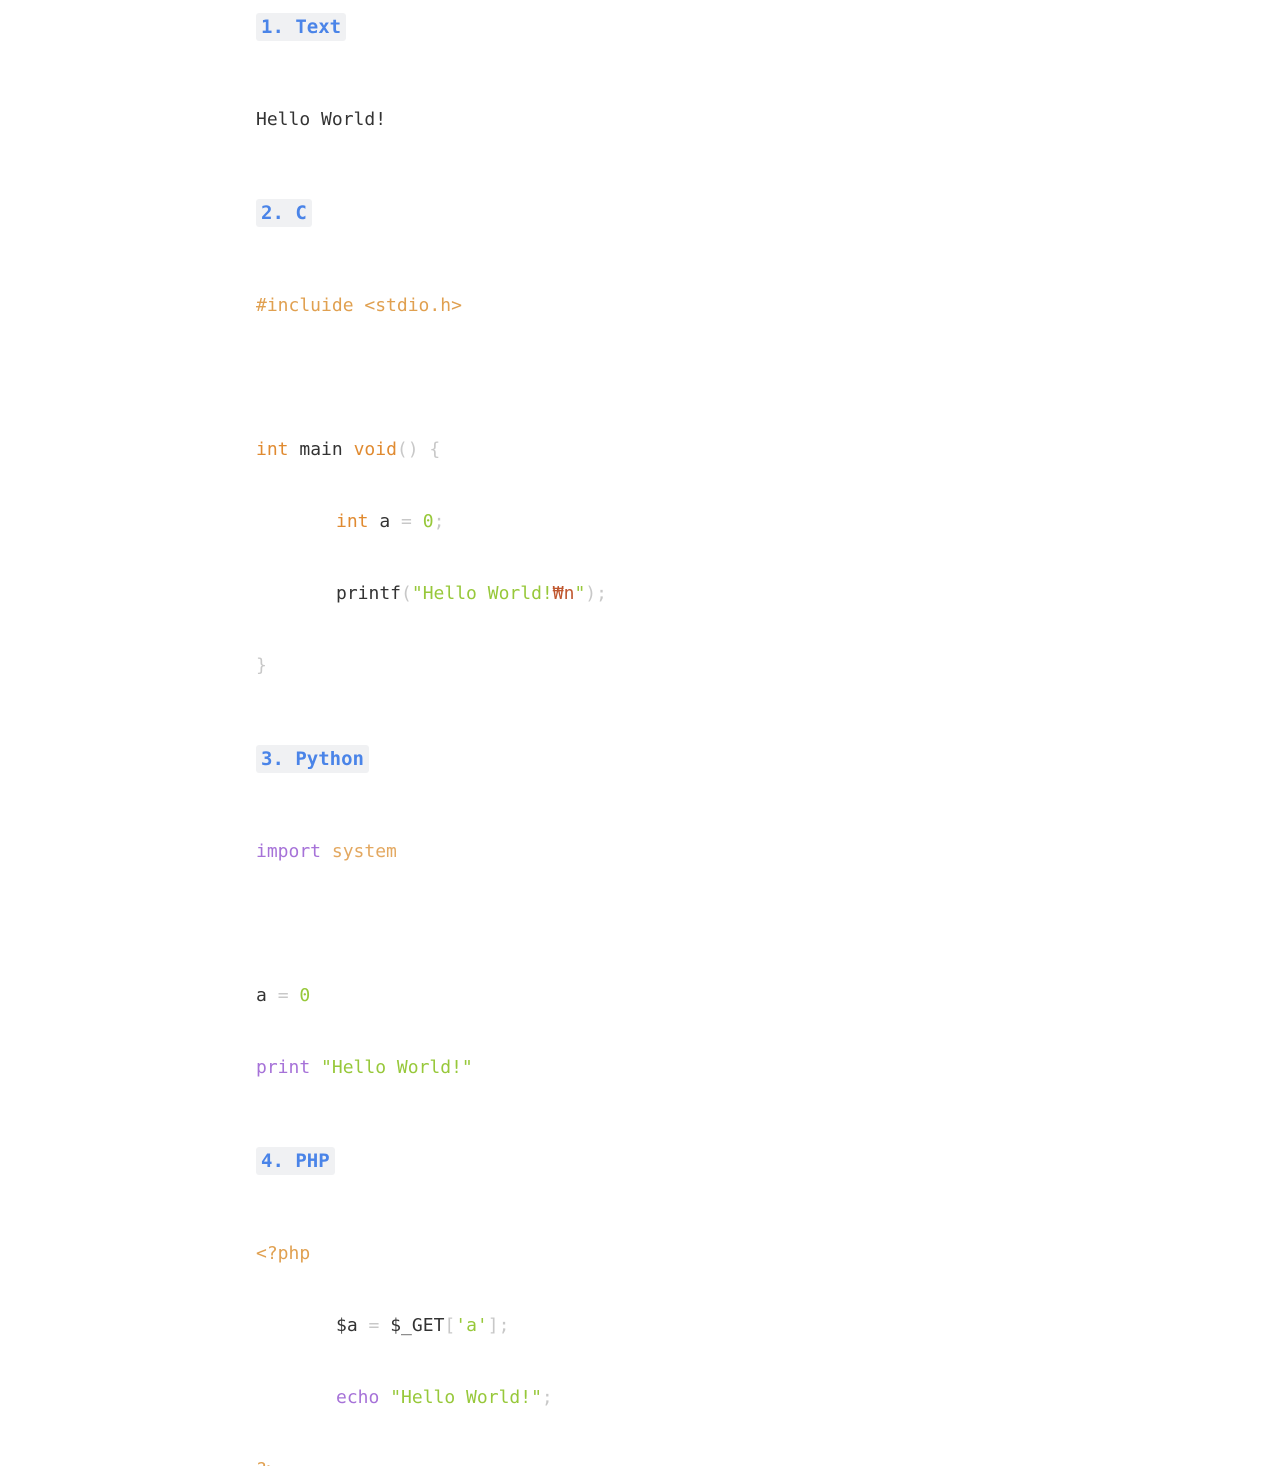  What do you see at coordinates (369, 593) in the screenshot?
I see `c-printf: printf` at bounding box center [369, 593].